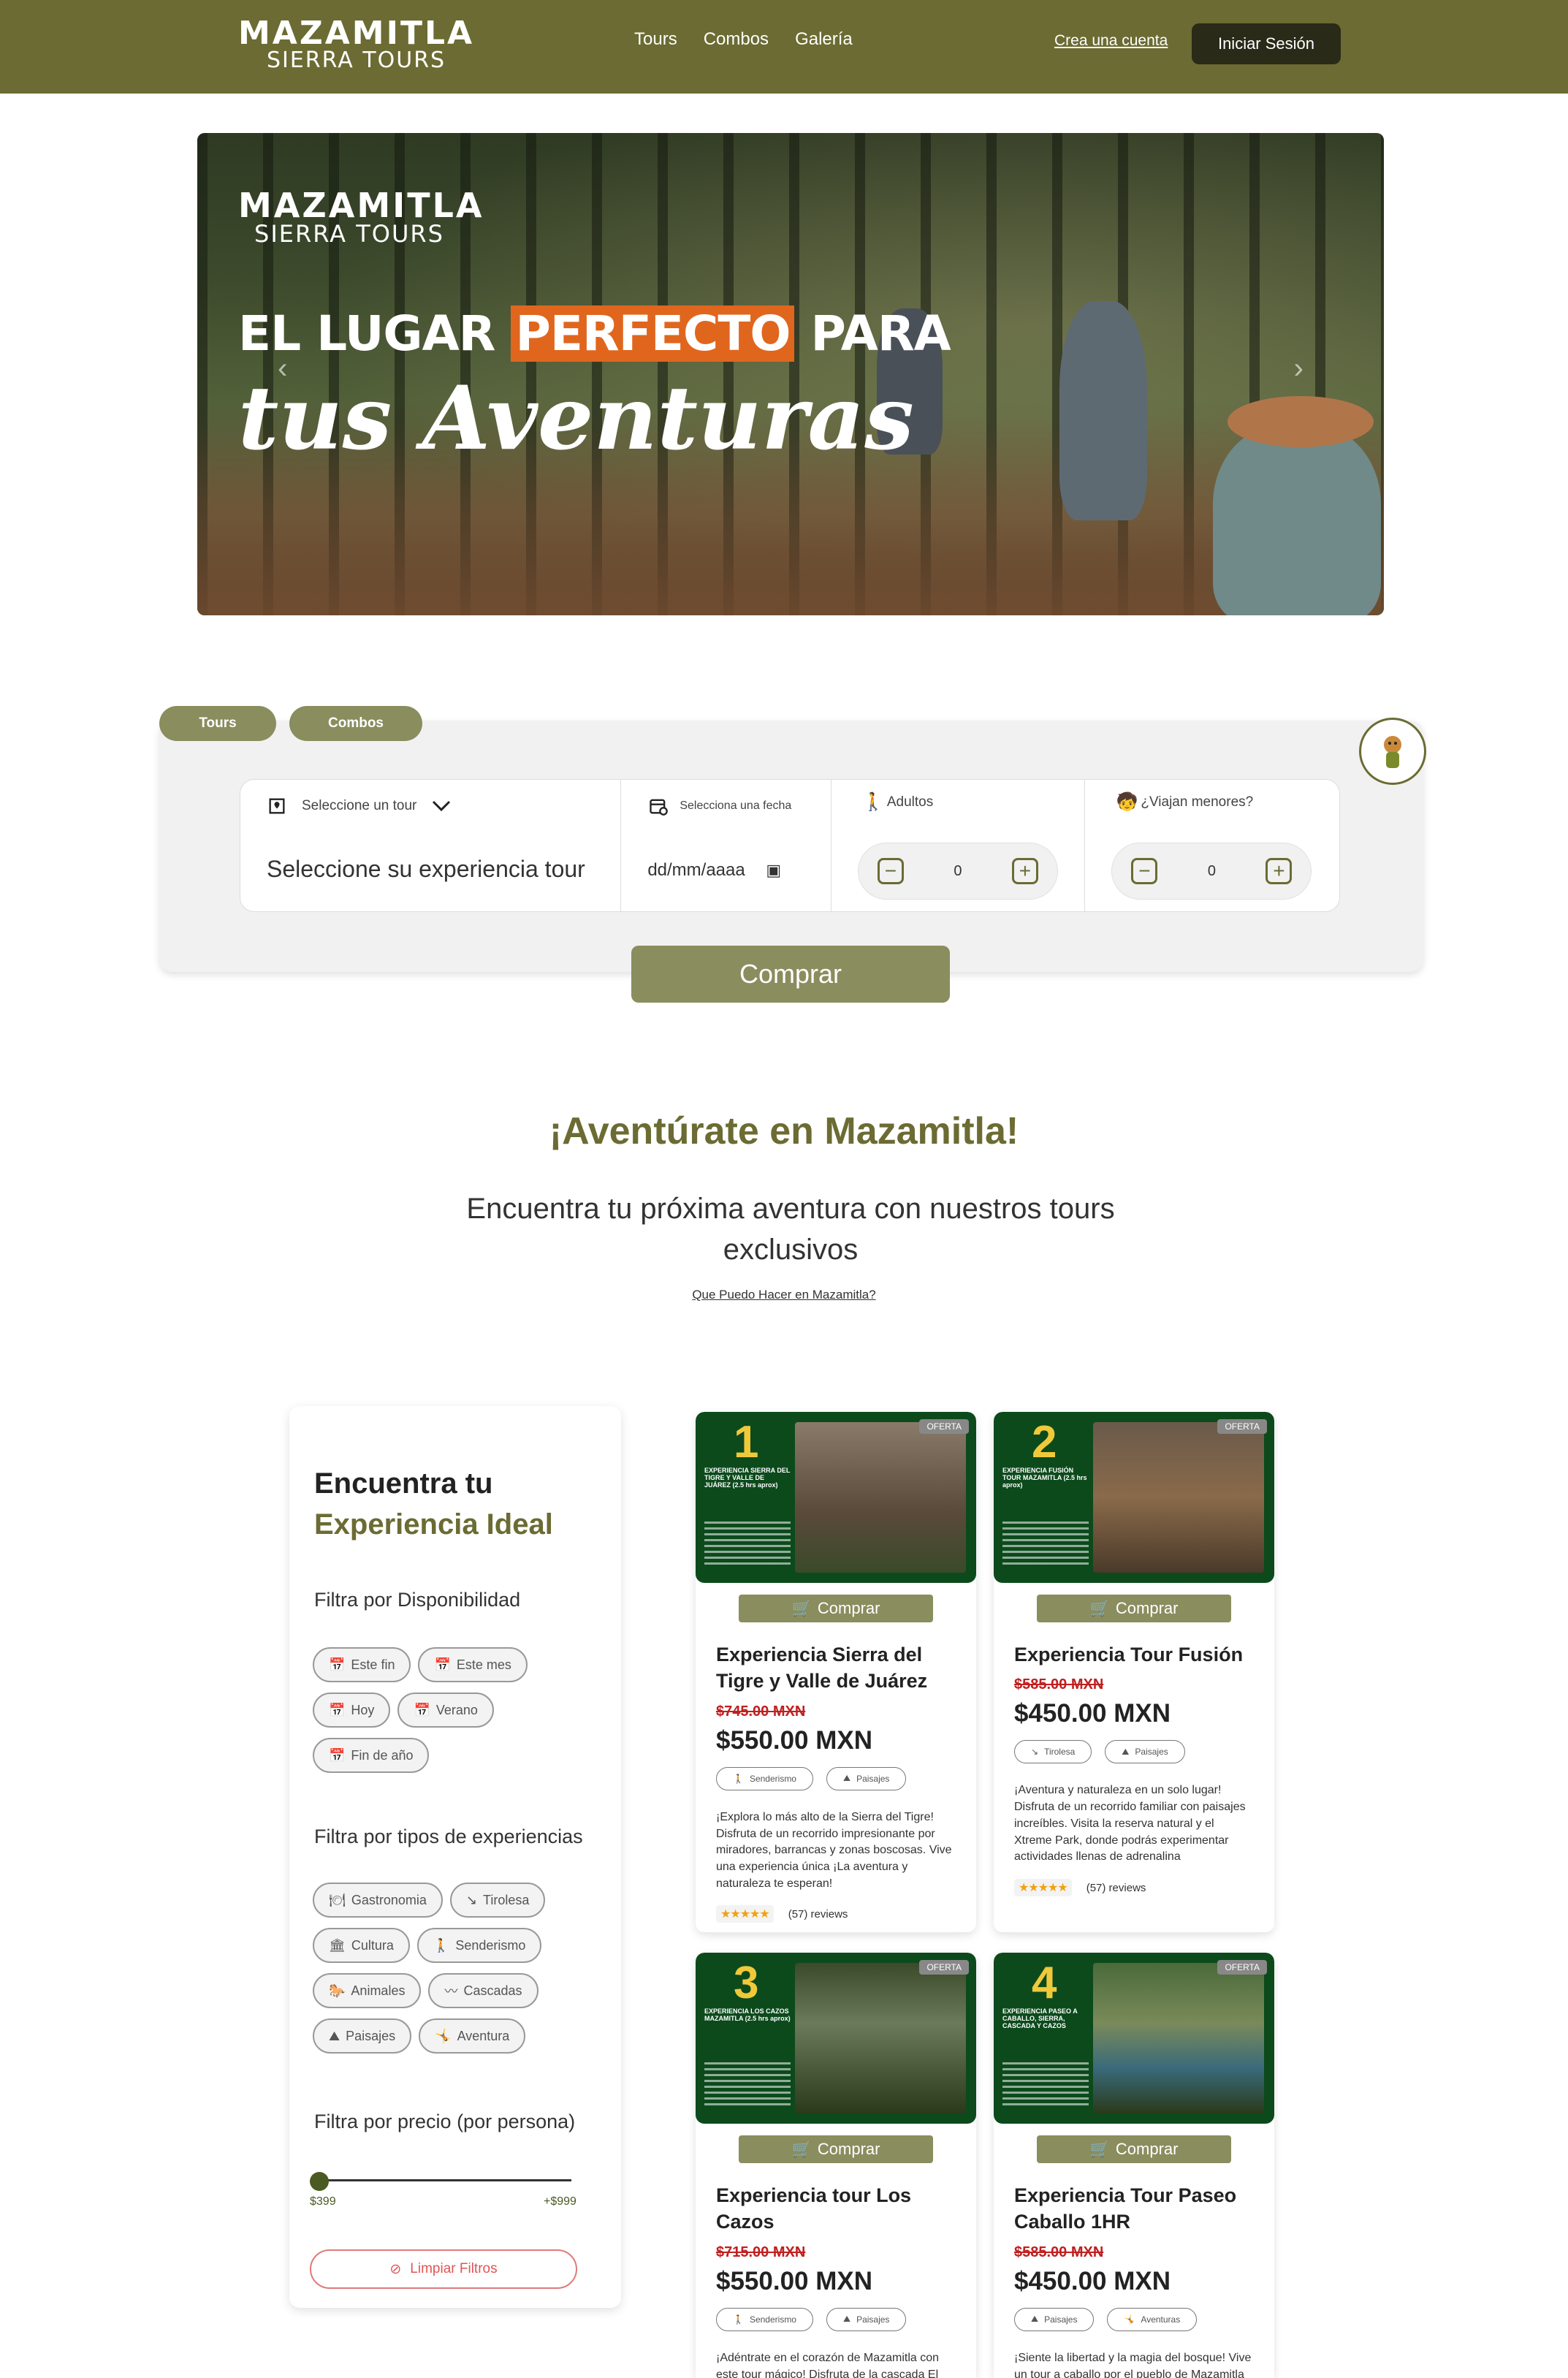 The image size is (1568, 2378). What do you see at coordinates (773, 870) in the screenshot?
I see `date-picker-icon: ▣` at bounding box center [773, 870].